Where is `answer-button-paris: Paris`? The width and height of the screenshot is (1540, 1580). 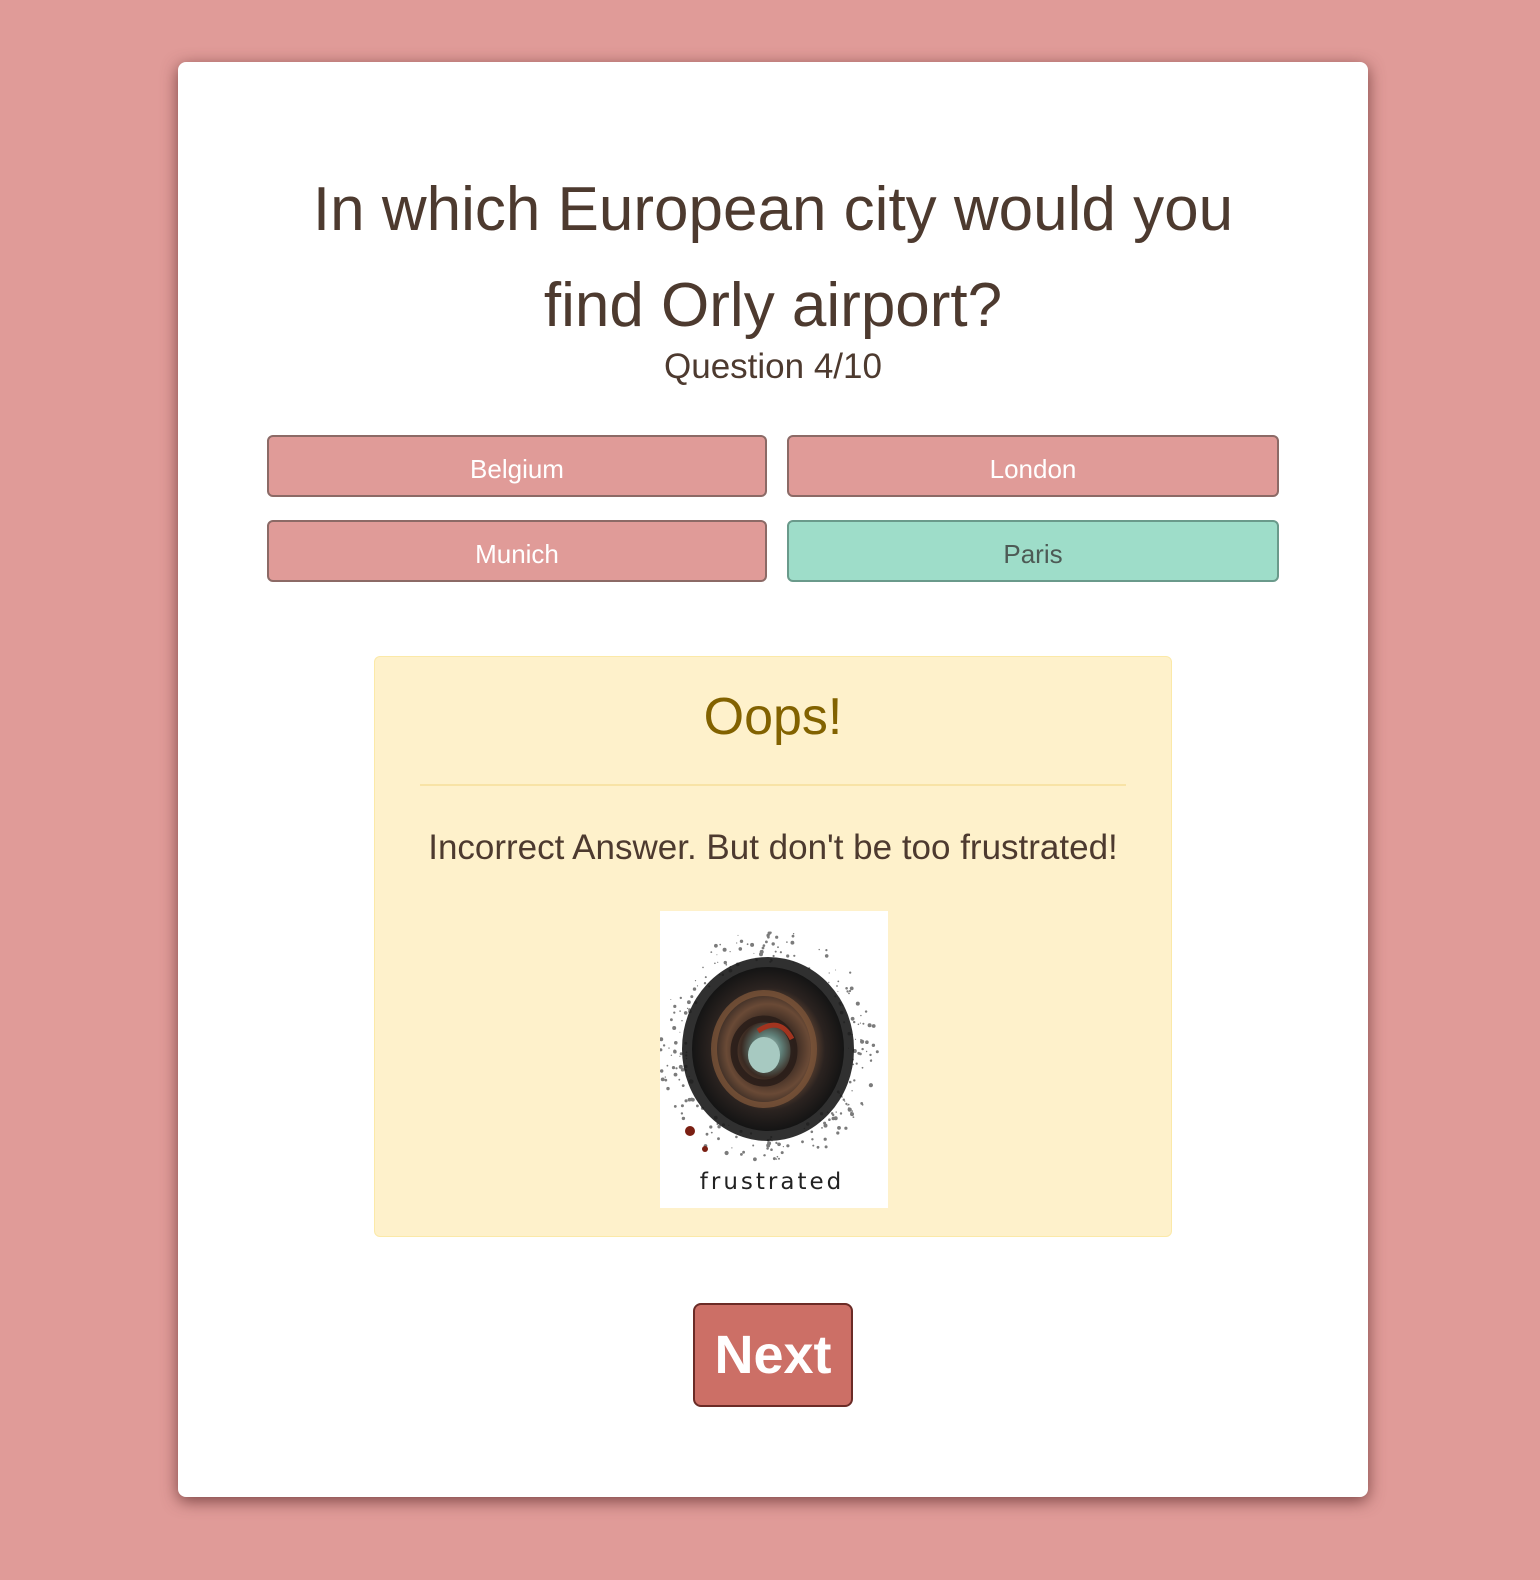
answer-button-paris: Paris is located at coordinates (1033, 551).